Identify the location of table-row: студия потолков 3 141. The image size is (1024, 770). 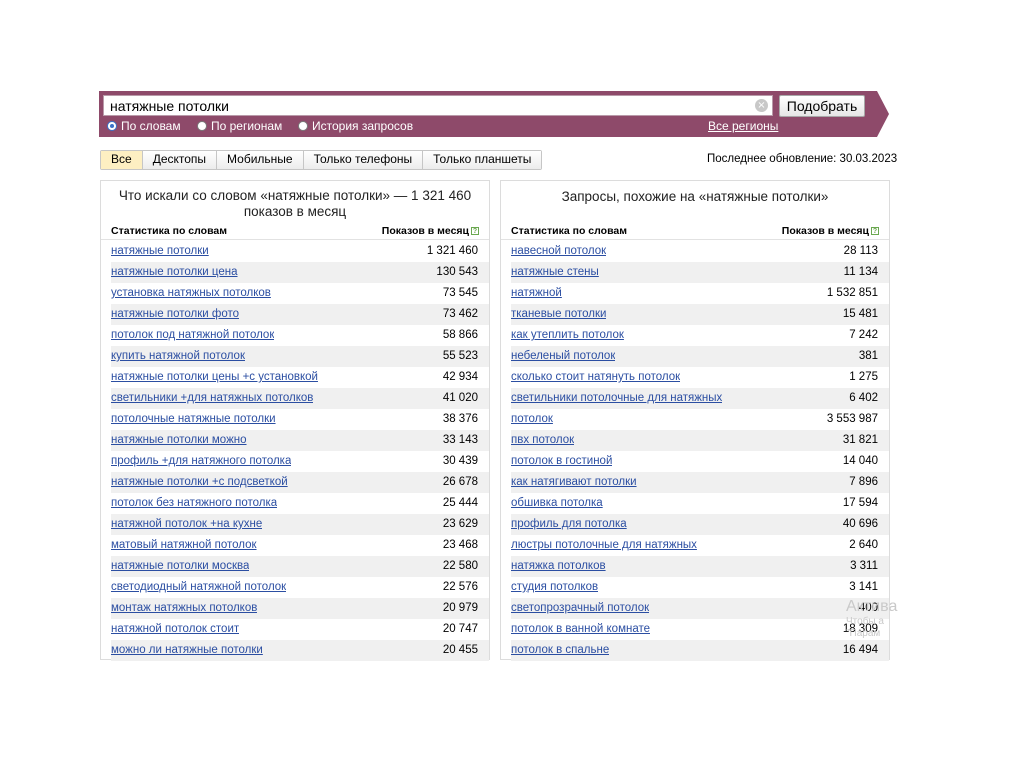
(700, 587).